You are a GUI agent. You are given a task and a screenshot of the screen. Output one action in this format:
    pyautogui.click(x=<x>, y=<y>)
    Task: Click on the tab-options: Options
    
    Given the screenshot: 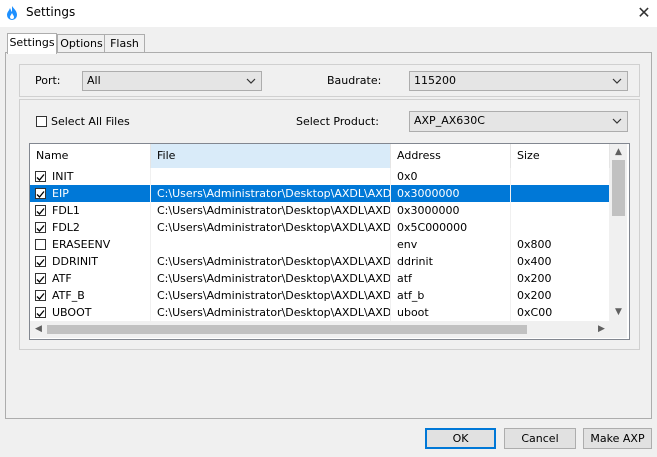 What is the action you would take?
    pyautogui.click(x=81, y=43)
    